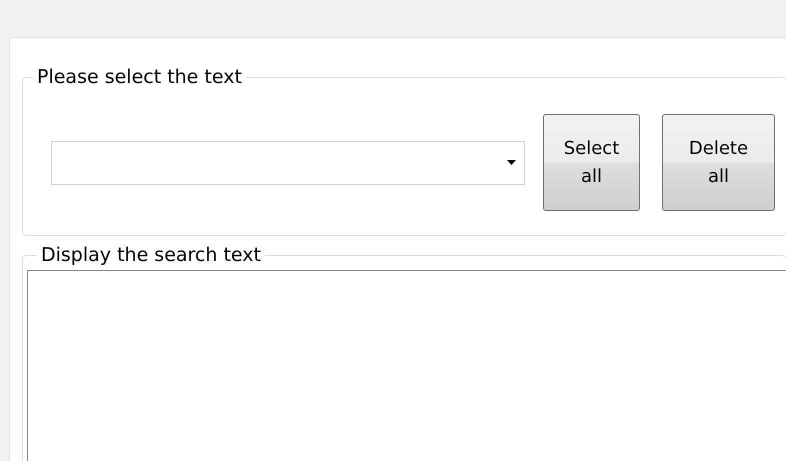  What do you see at coordinates (151, 255) in the screenshot?
I see `group-title: Display the search text` at bounding box center [151, 255].